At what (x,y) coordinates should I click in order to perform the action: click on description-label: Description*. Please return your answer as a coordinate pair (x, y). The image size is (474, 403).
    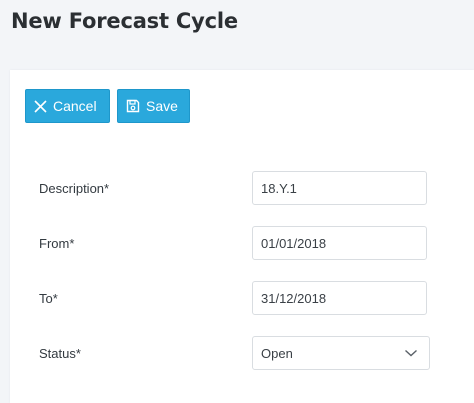
    Looking at the image, I should click on (74, 188).